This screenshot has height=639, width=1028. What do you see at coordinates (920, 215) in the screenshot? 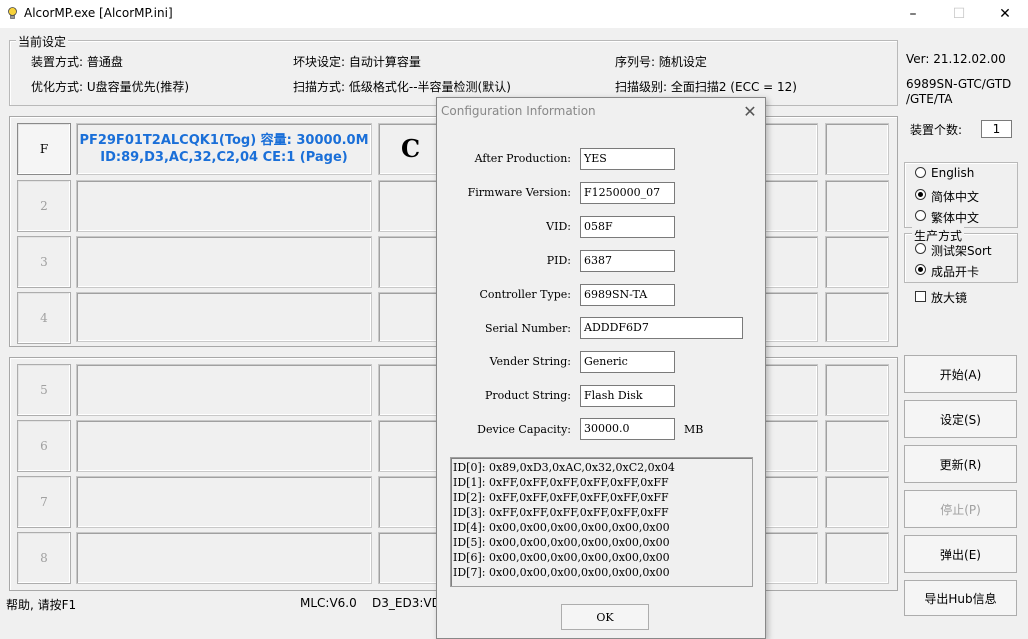
I see `traditional-chinese-radio` at bounding box center [920, 215].